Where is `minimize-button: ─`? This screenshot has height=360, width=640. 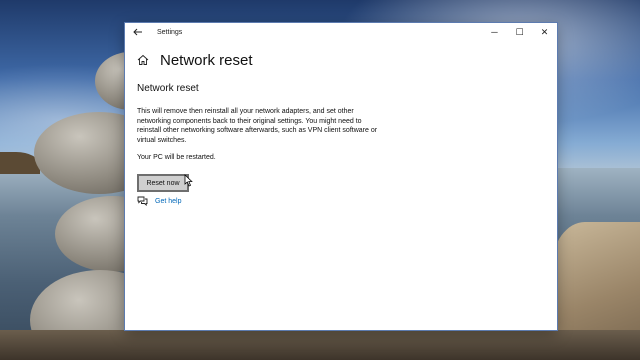
minimize-button: ─ is located at coordinates (494, 32).